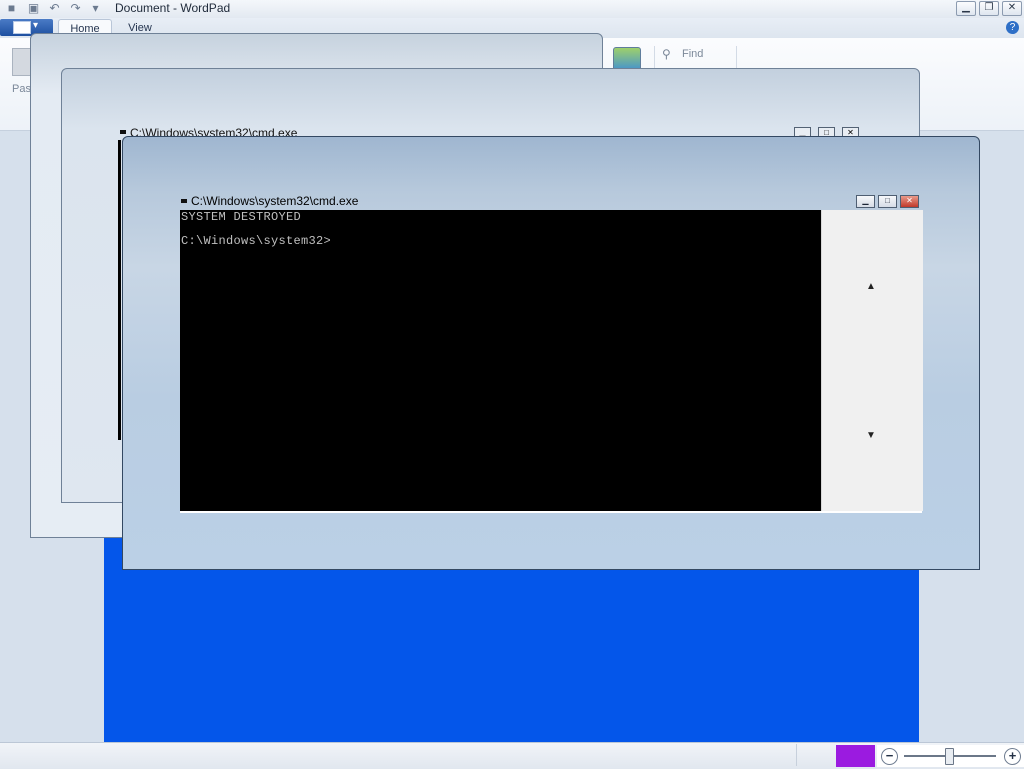 This screenshot has width=1024, height=769. What do you see at coordinates (949, 756) in the screenshot?
I see `zoom-slider-thumb` at bounding box center [949, 756].